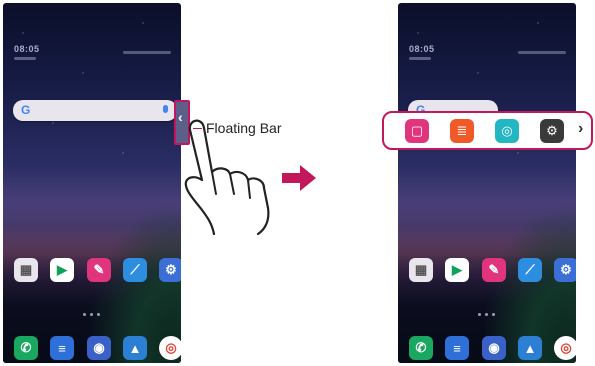  I want to click on list-icon: ≣, so click(462, 131).